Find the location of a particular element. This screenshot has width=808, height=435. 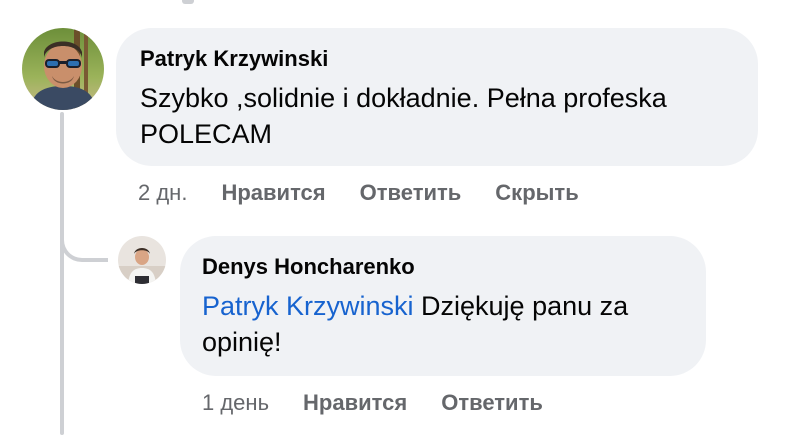

reply-actions: 1 день Нравится Ответить is located at coordinates (372, 403).